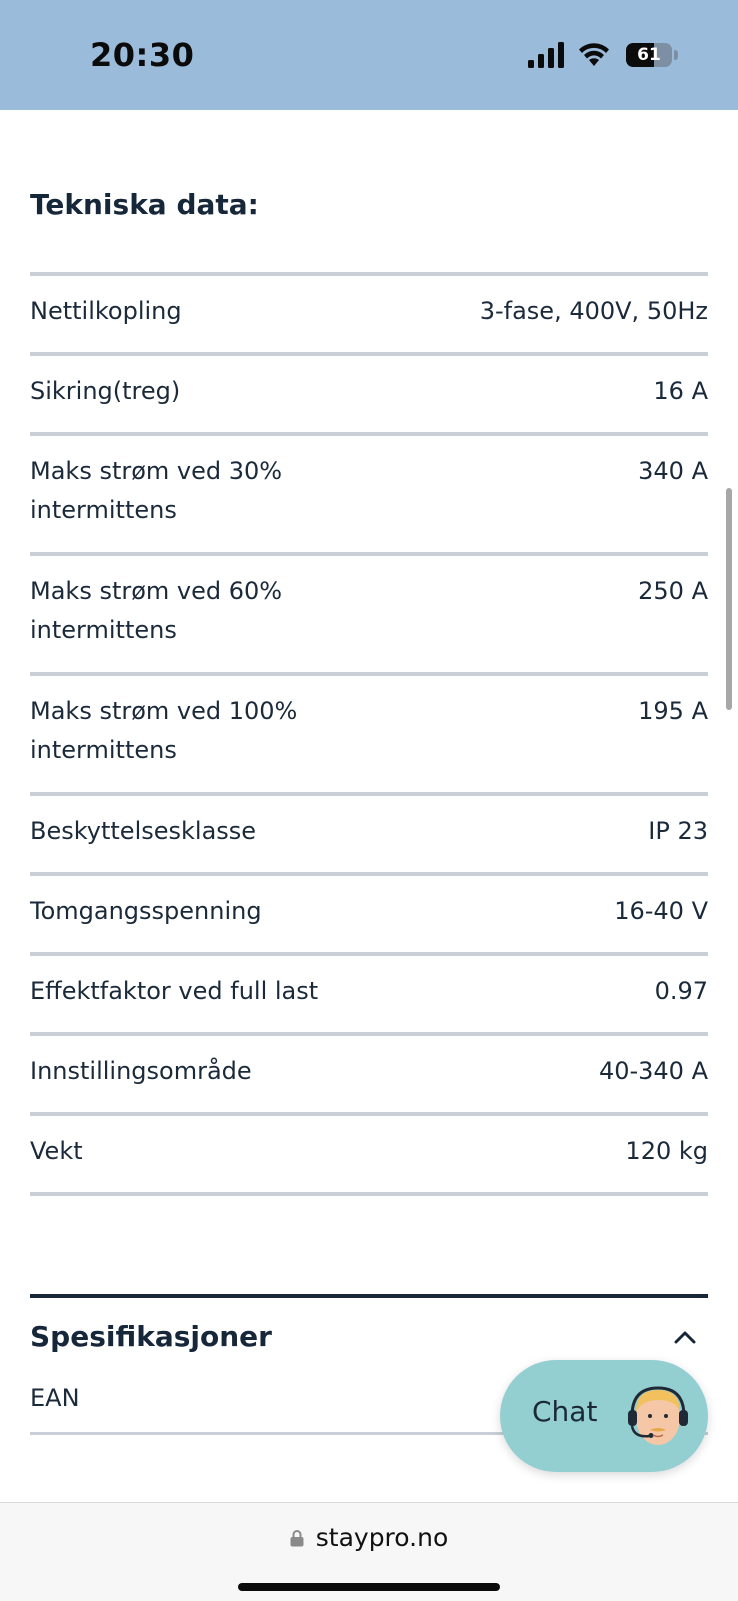 This screenshot has width=738, height=1601. Describe the element at coordinates (369, 912) in the screenshot. I see `spec-row-open-circuit-voltage: Tomgangsspenning 16-40 V` at that location.